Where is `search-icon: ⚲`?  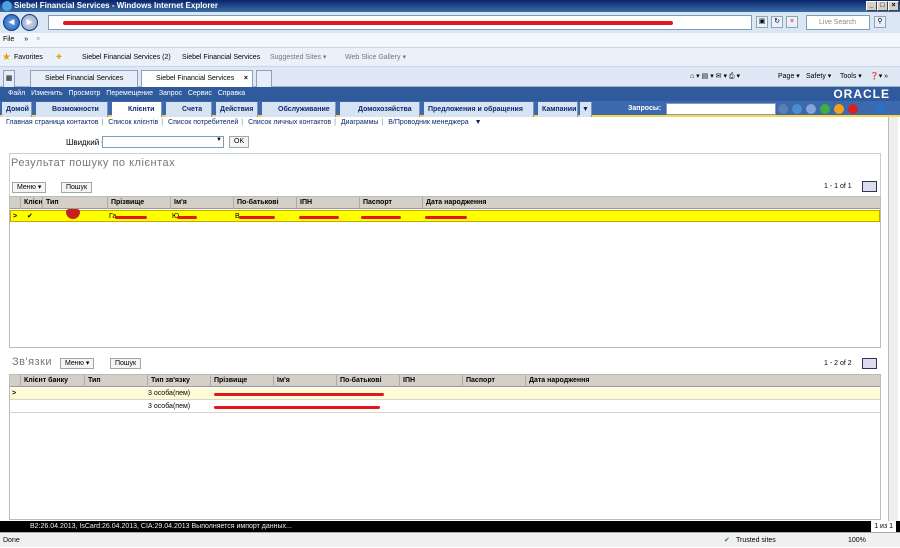
search-icon: ⚲ is located at coordinates (880, 22).